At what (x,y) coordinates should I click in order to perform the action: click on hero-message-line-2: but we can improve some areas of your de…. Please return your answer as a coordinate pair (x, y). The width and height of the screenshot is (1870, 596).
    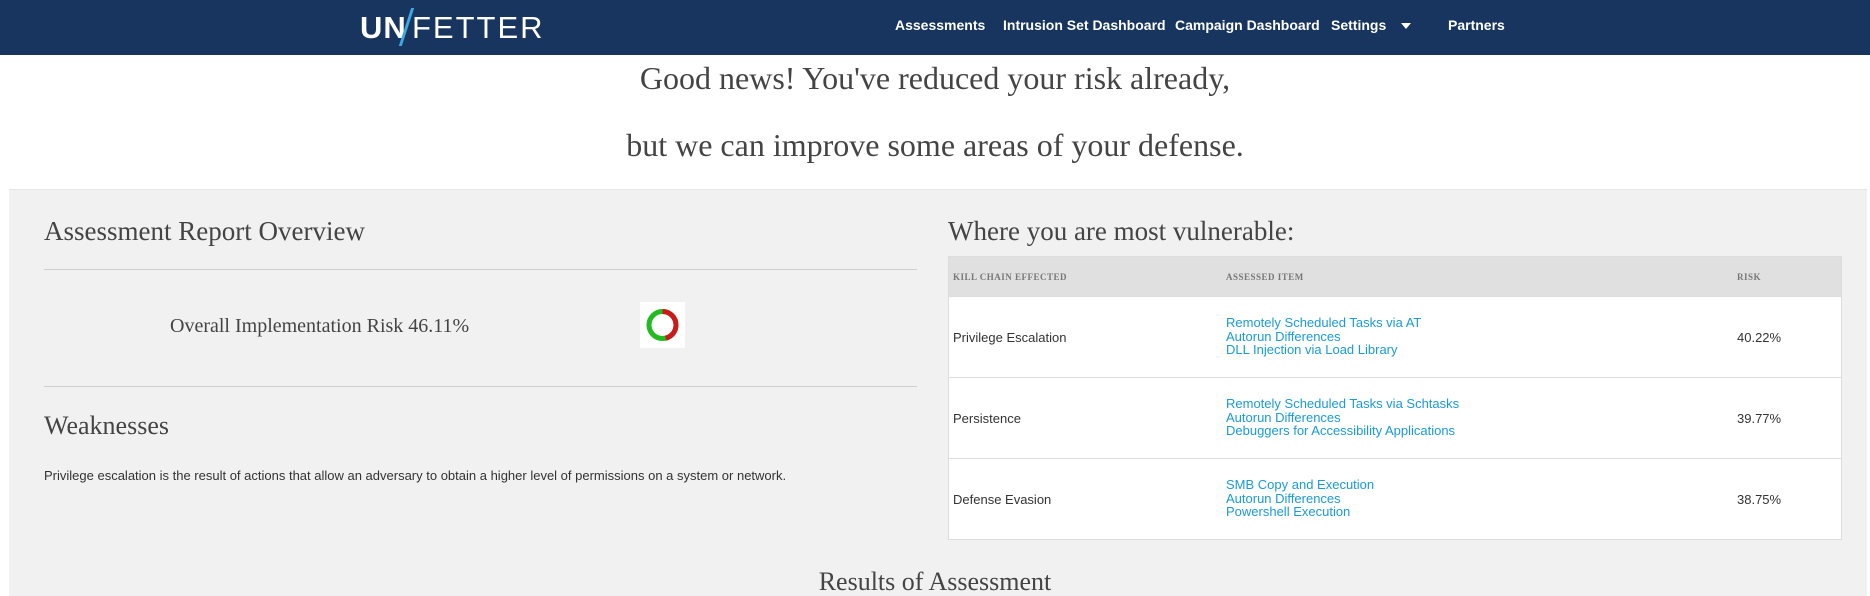
    Looking at the image, I should click on (935, 145).